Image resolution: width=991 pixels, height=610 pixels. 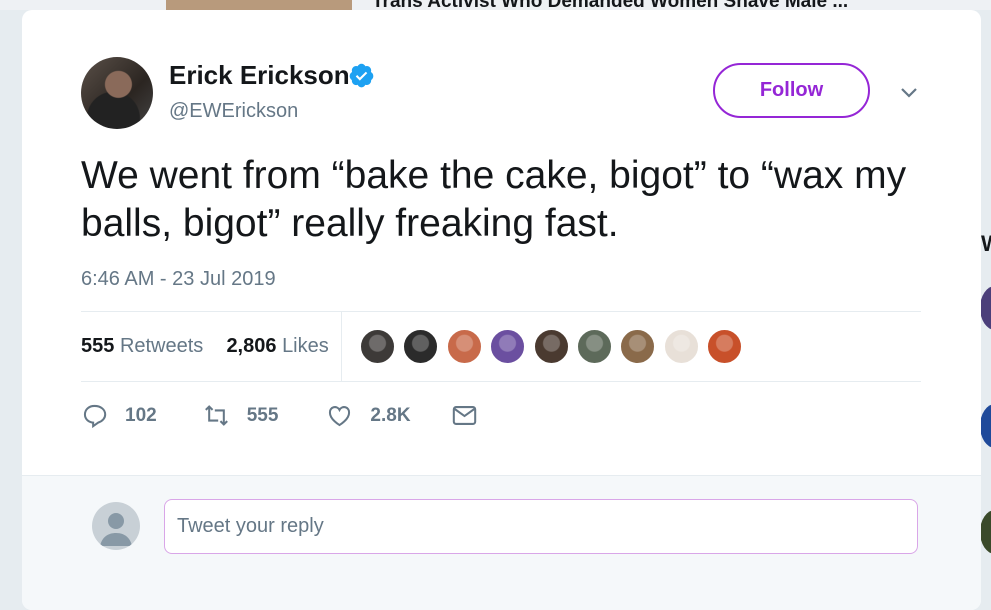 I want to click on verified-badge-icon, so click(x=361, y=75).